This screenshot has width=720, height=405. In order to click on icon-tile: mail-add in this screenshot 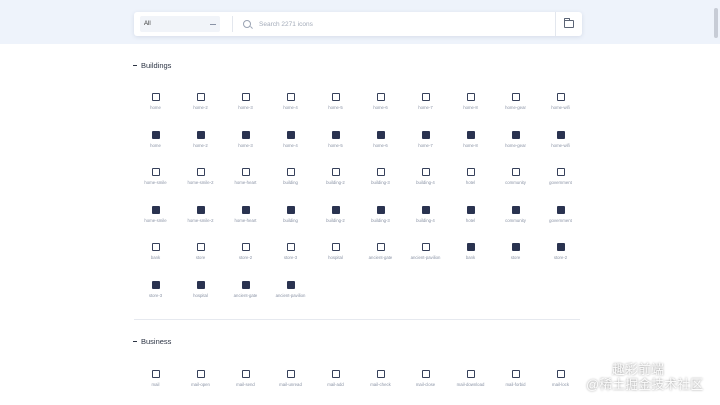, I will do `click(335, 384)`.